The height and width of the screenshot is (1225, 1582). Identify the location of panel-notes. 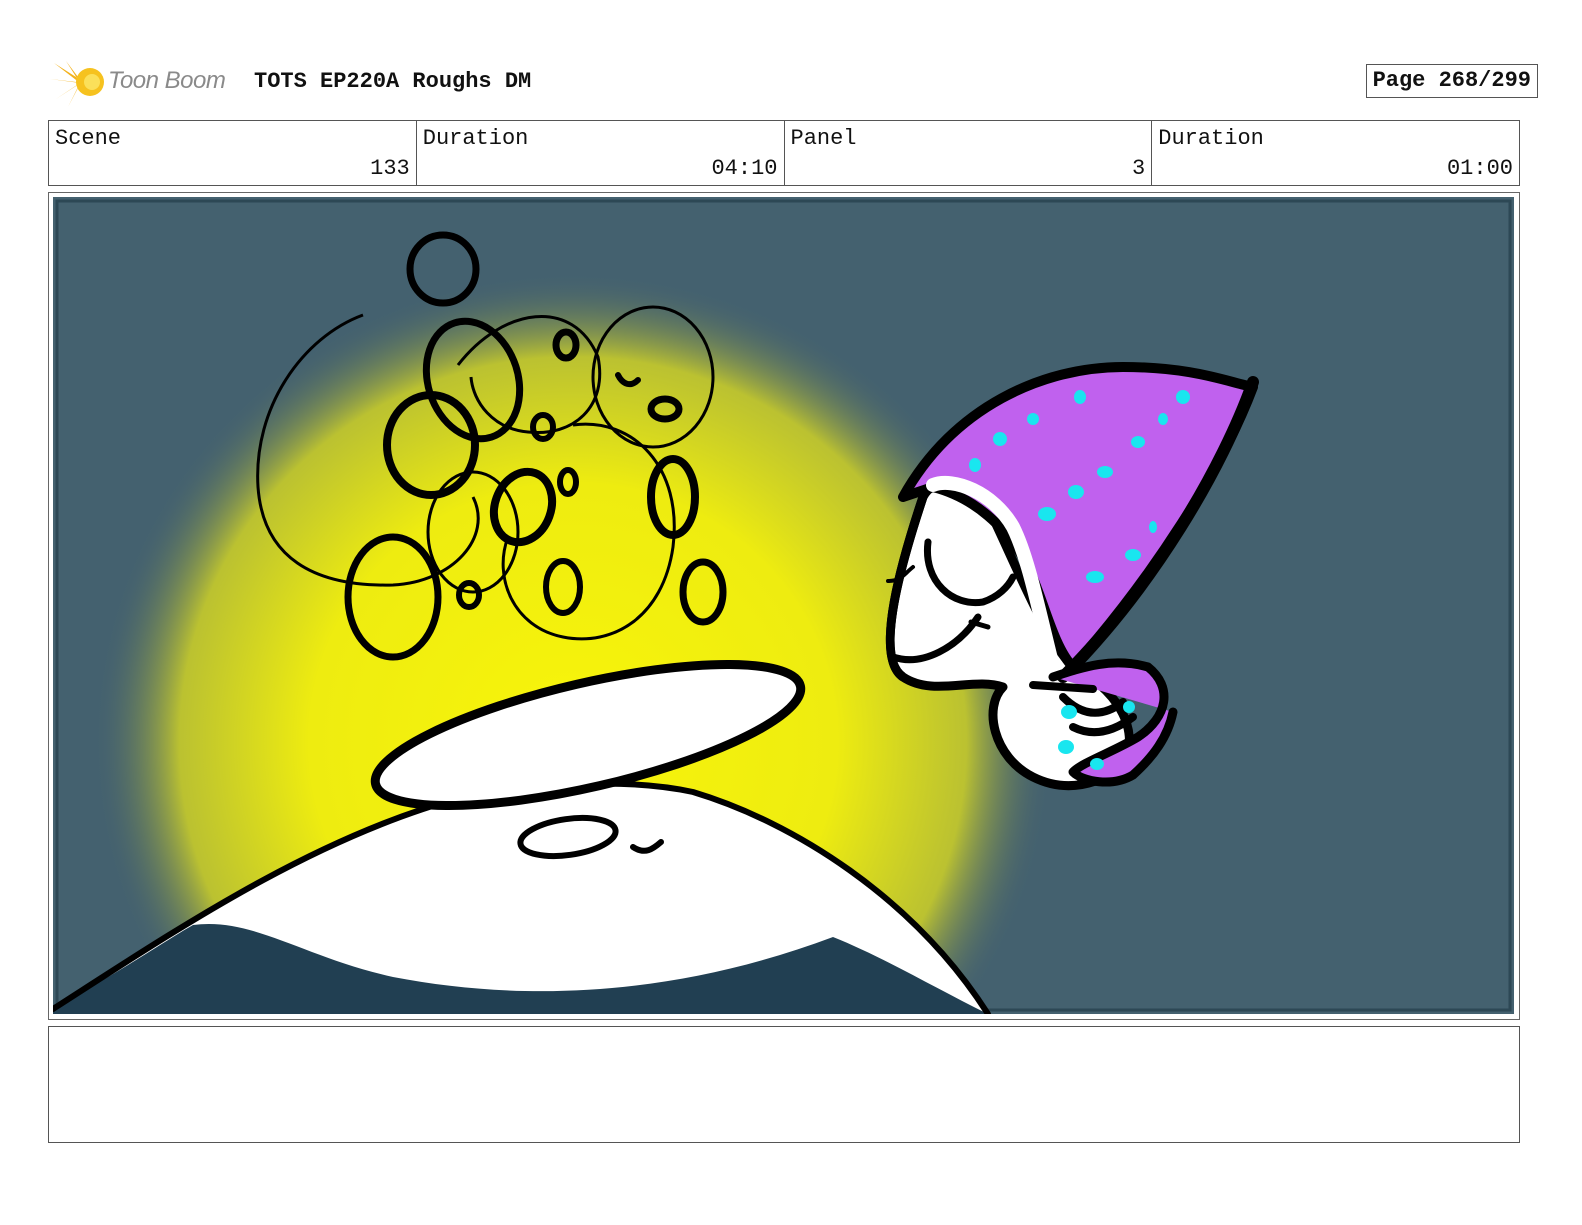
(784, 1084).